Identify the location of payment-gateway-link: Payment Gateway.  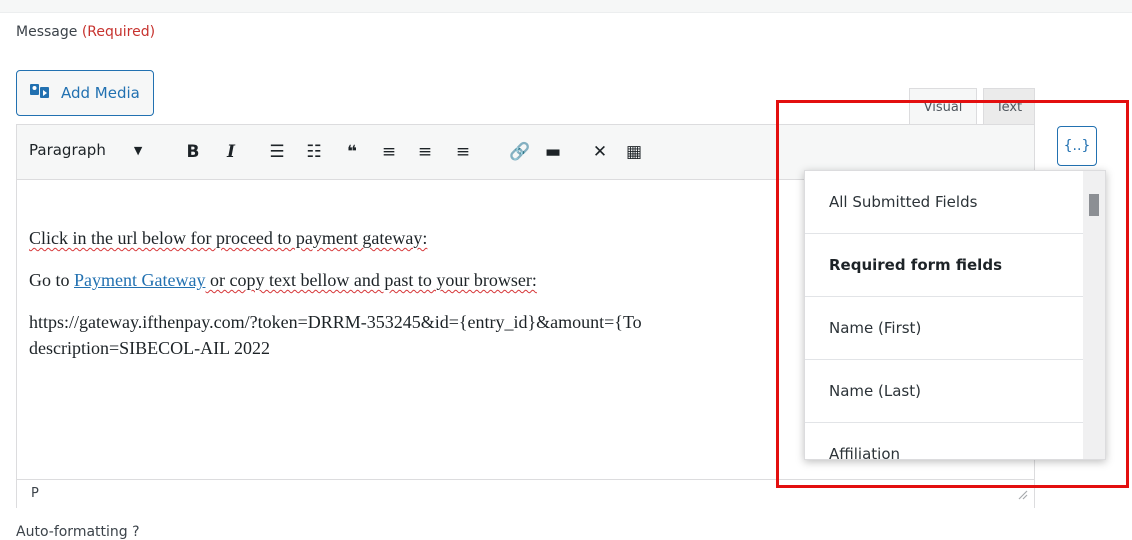
(139, 280).